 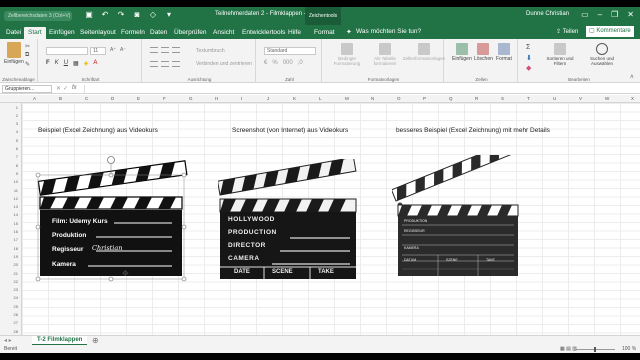 What do you see at coordinates (372, 99) in the screenshot?
I see `column-header: N` at bounding box center [372, 99].